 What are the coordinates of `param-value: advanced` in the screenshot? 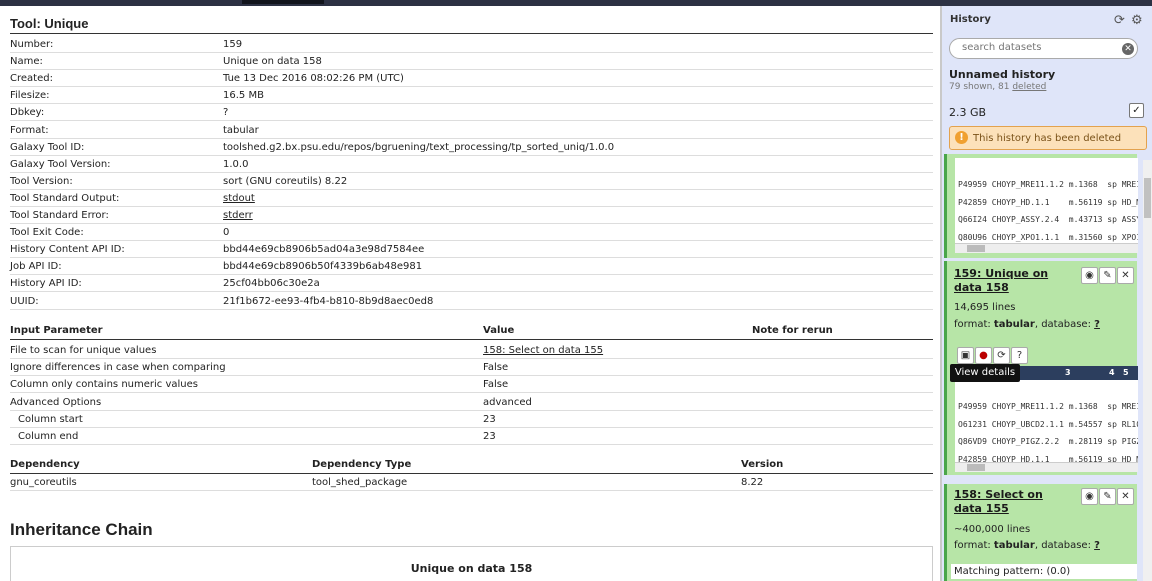 It's located at (507, 402).